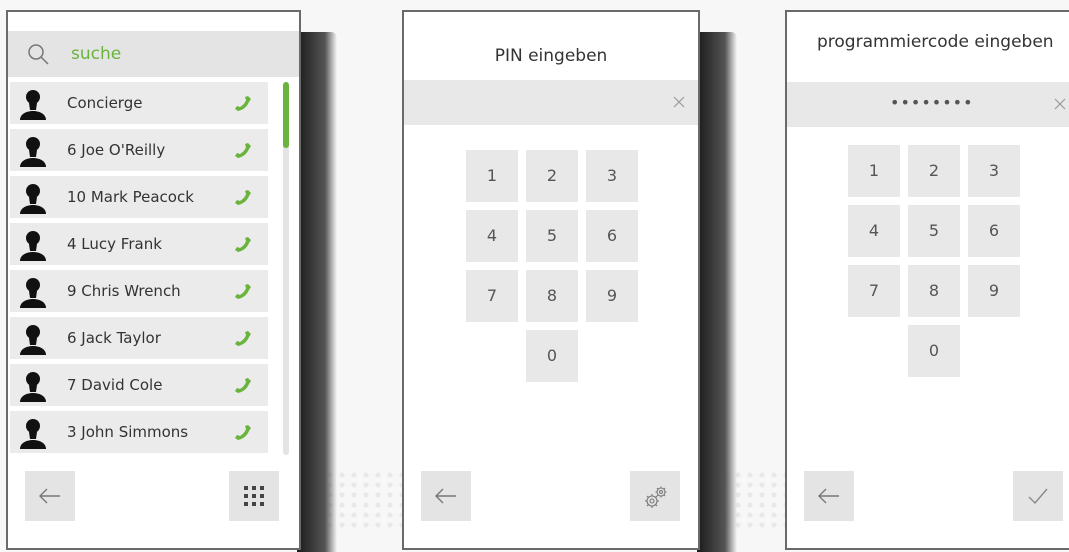 This screenshot has width=1069, height=552. Describe the element at coordinates (105, 103) in the screenshot. I see `contact-name: Concierge` at that location.